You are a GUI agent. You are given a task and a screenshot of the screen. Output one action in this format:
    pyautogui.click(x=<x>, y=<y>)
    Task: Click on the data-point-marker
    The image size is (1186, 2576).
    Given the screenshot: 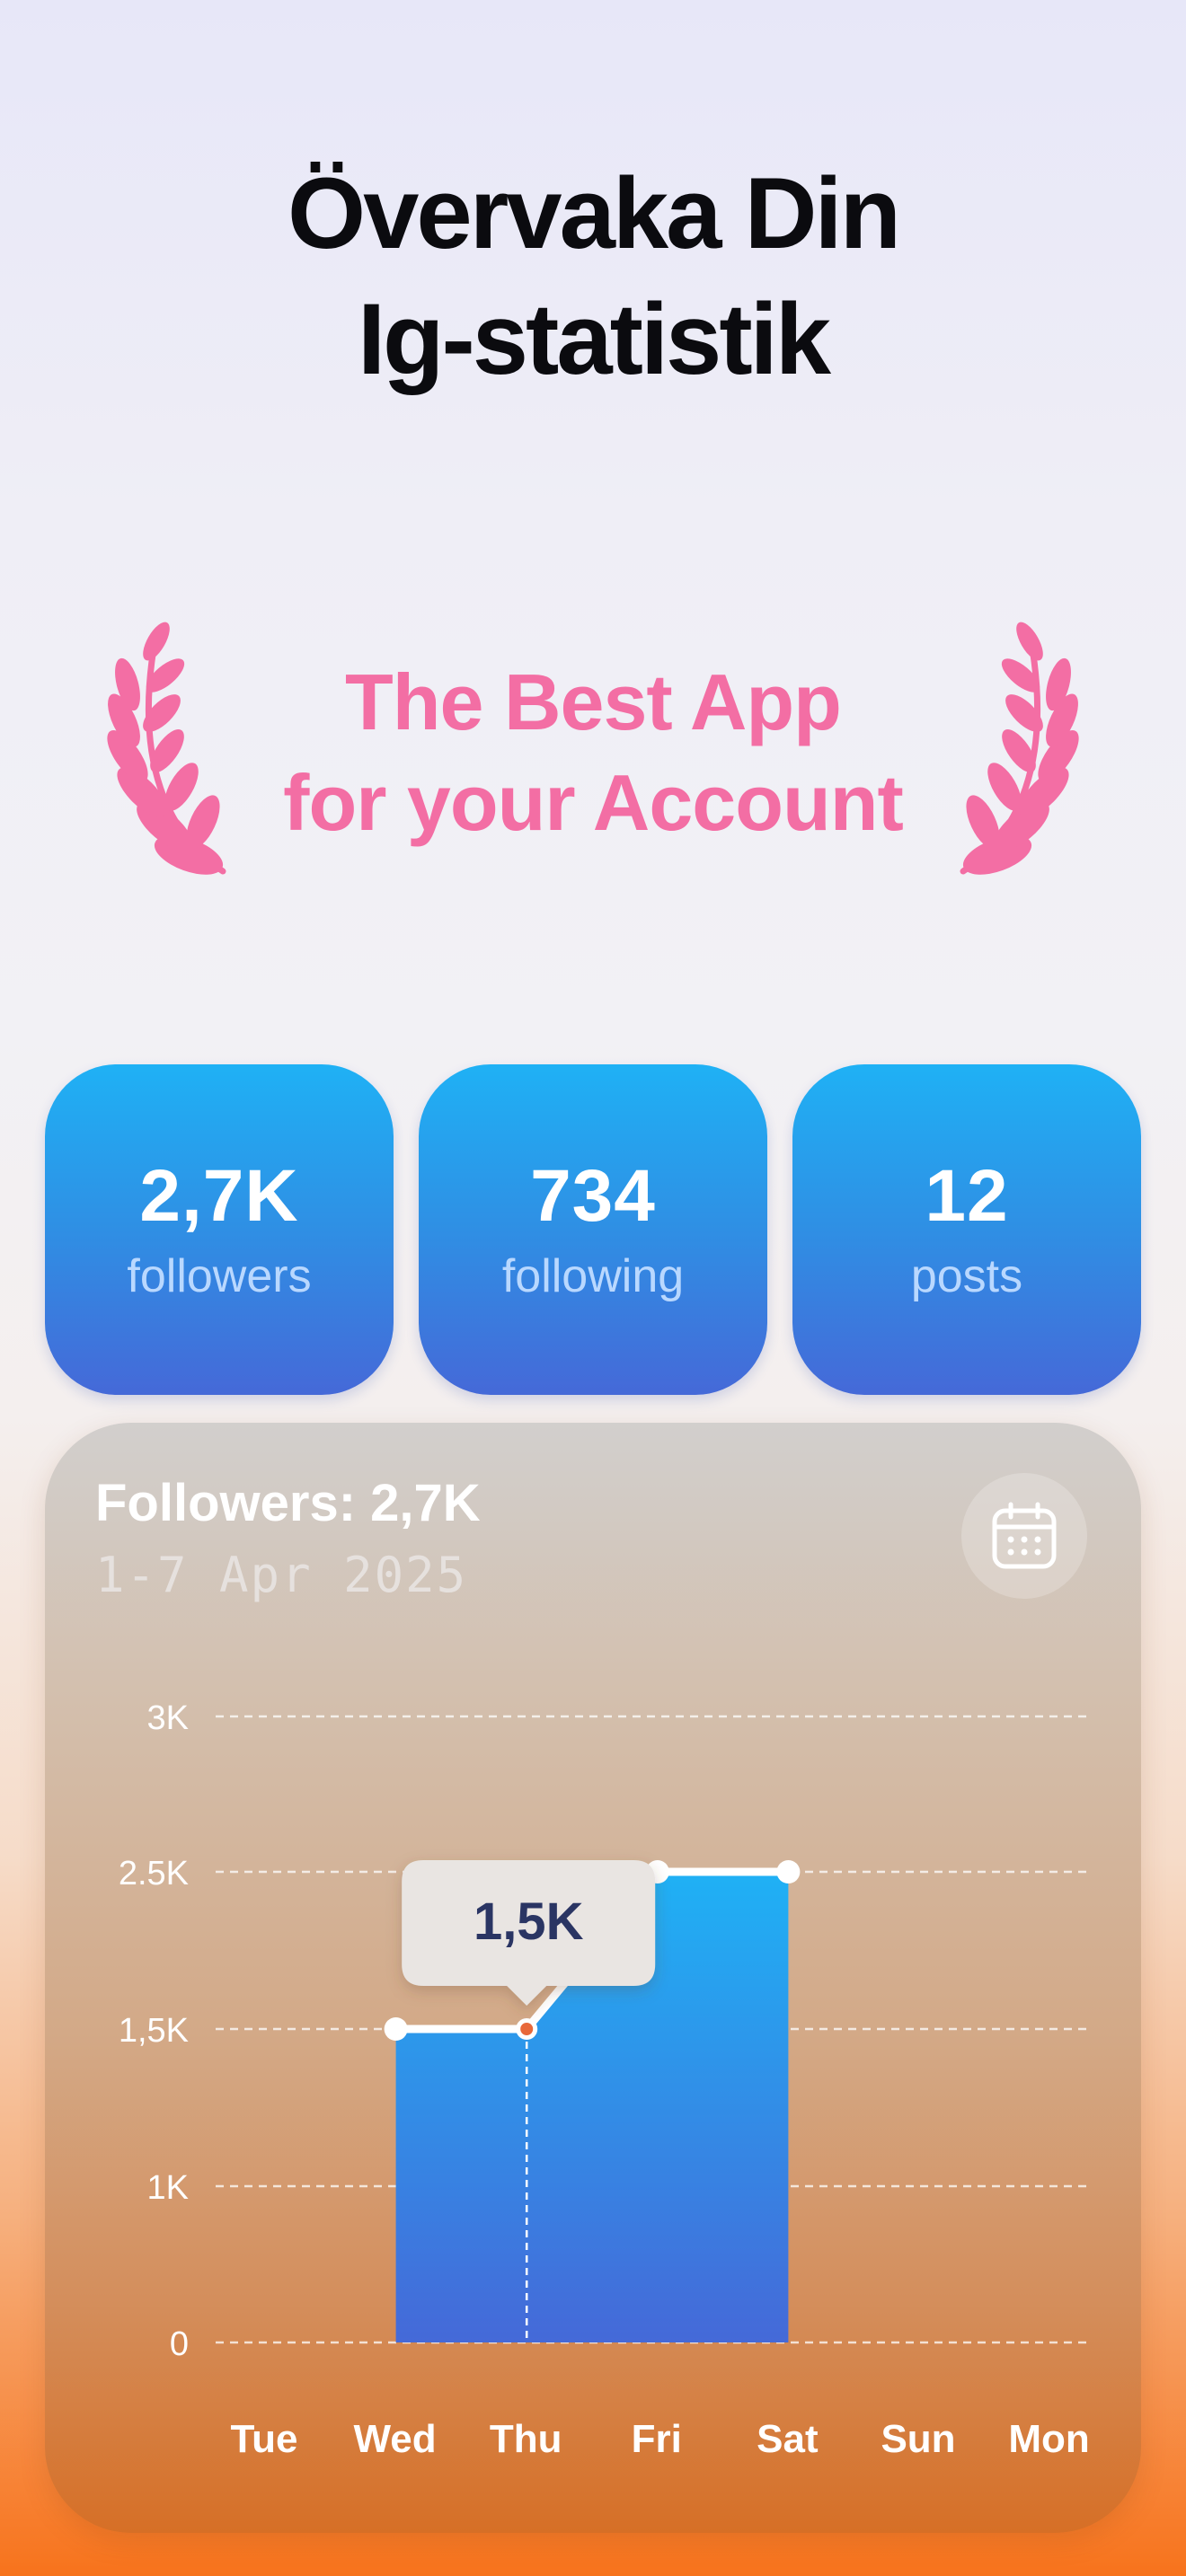 What is the action you would take?
    pyautogui.click(x=527, y=2029)
    